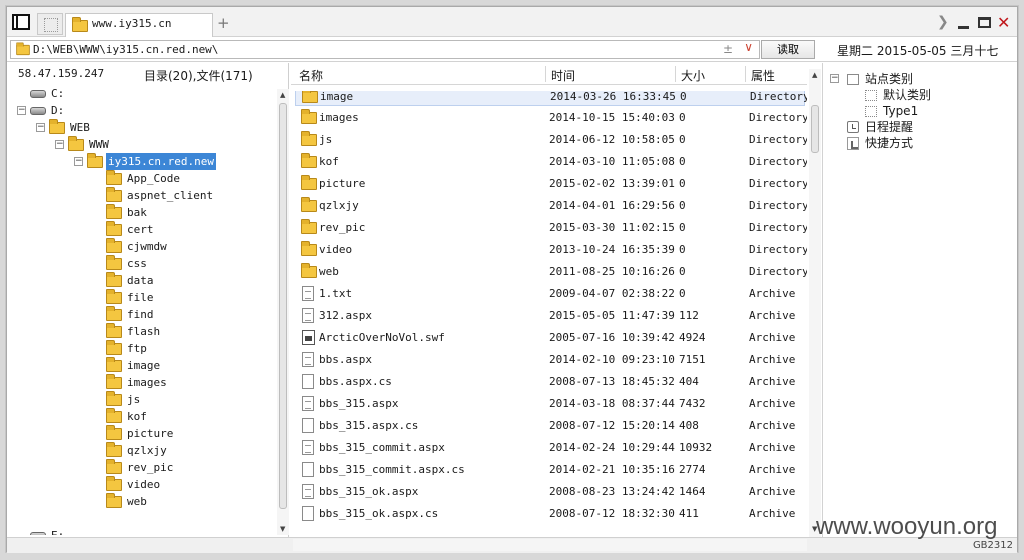 The image size is (1024, 560). What do you see at coordinates (550, 315) in the screenshot?
I see `file-row: 312.aspx 2015-05-05 11:47:39 112 Archive` at bounding box center [550, 315].